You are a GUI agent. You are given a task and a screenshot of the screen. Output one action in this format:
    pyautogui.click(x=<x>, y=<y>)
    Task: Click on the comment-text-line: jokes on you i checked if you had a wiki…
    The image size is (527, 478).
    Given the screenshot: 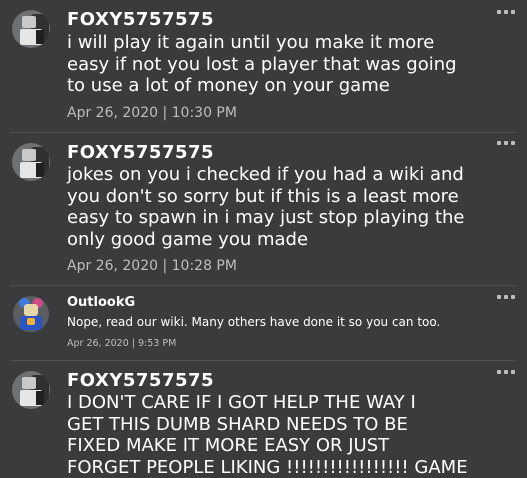 What is the action you would take?
    pyautogui.click(x=266, y=175)
    